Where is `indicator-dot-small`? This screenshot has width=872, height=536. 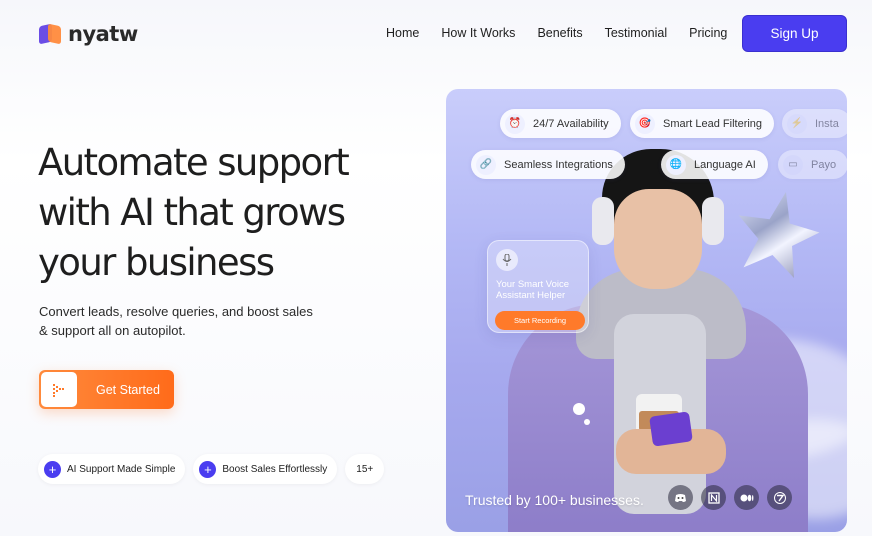 indicator-dot-small is located at coordinates (587, 422).